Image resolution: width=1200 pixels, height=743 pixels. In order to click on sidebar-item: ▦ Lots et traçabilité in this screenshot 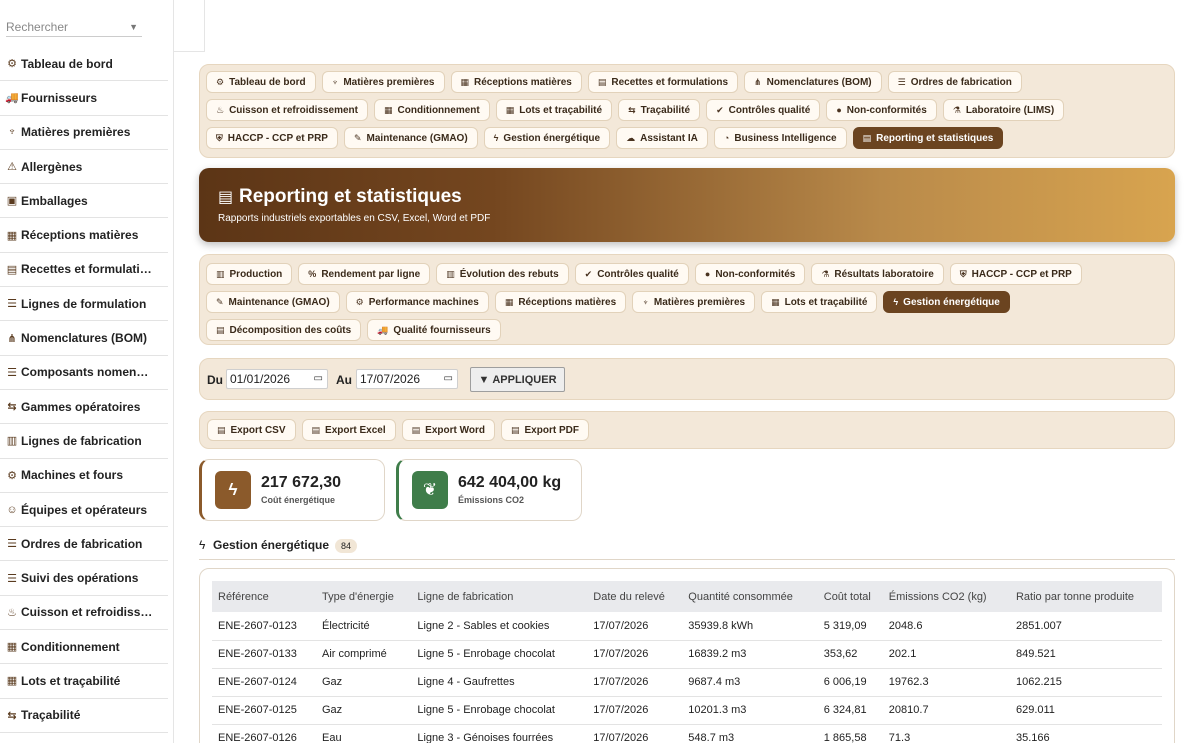, I will do `click(84, 681)`.